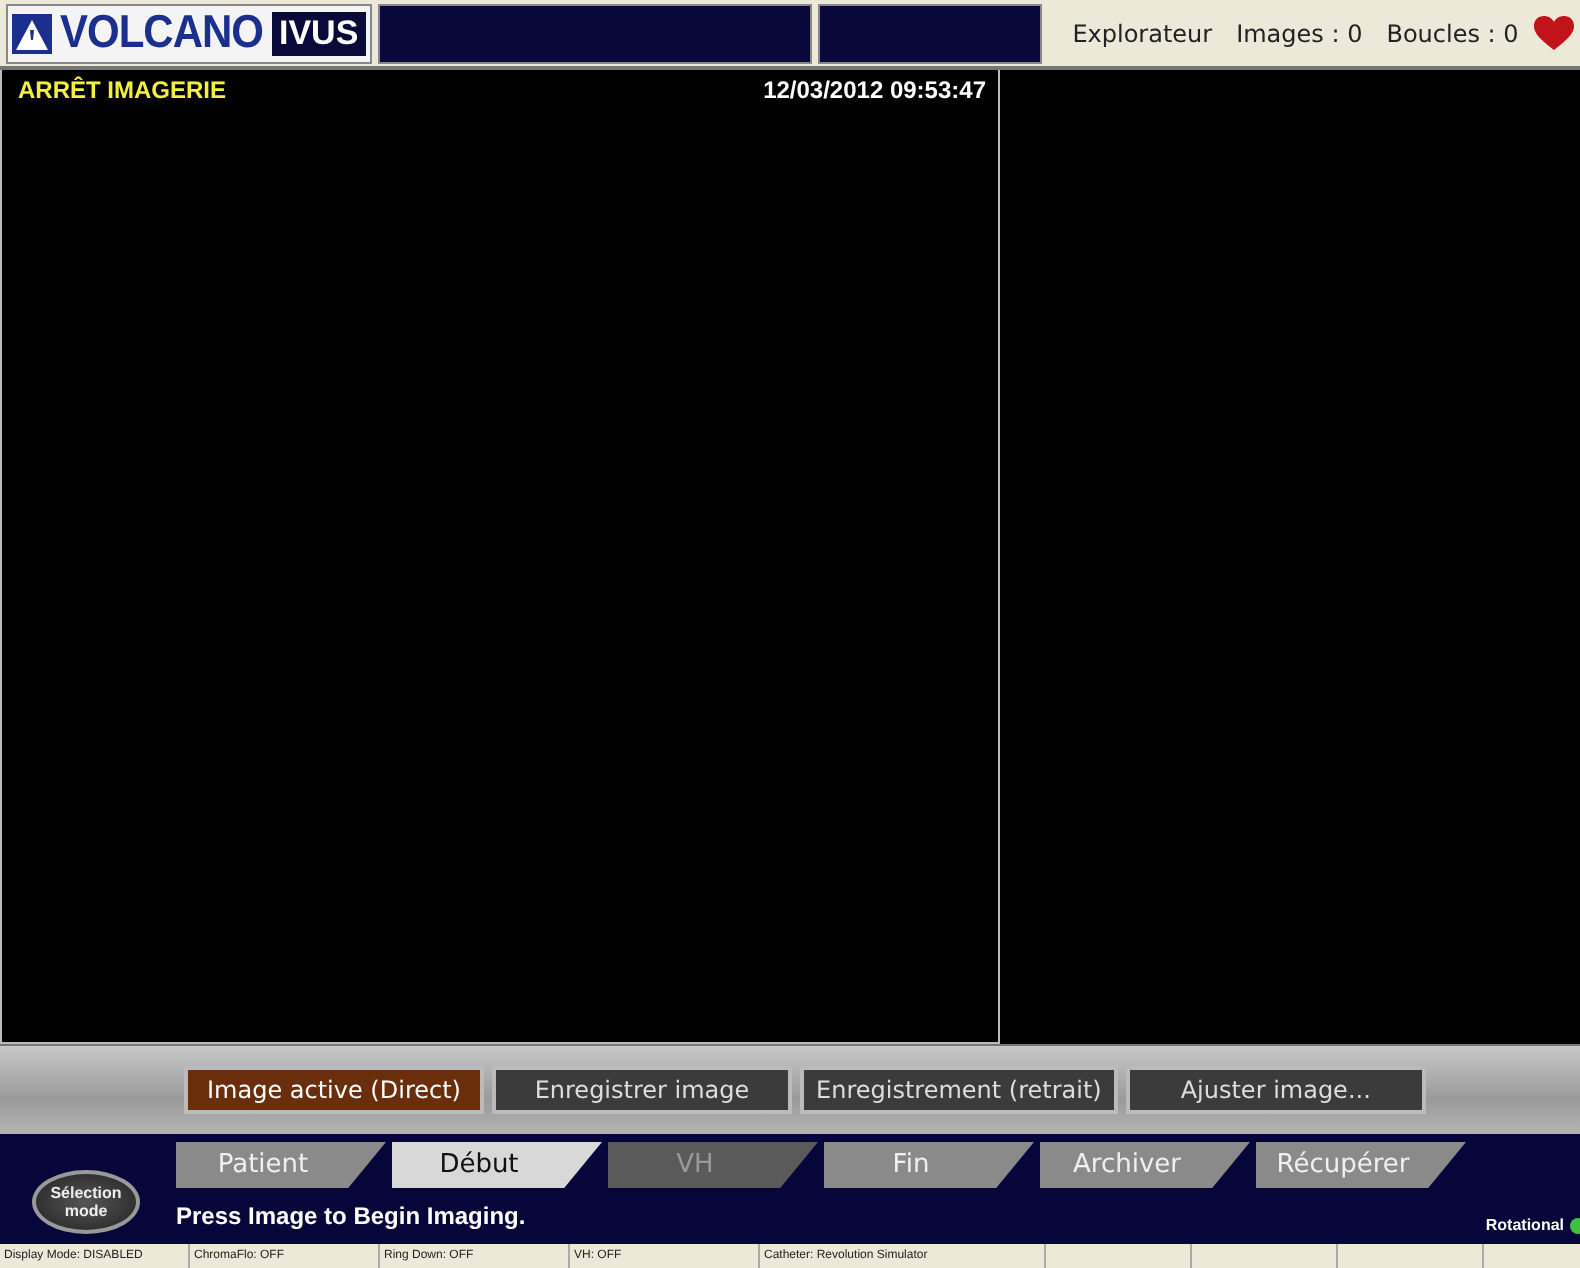 The width and height of the screenshot is (1580, 1268). I want to click on action-button: Image active (Direct), so click(334, 1090).